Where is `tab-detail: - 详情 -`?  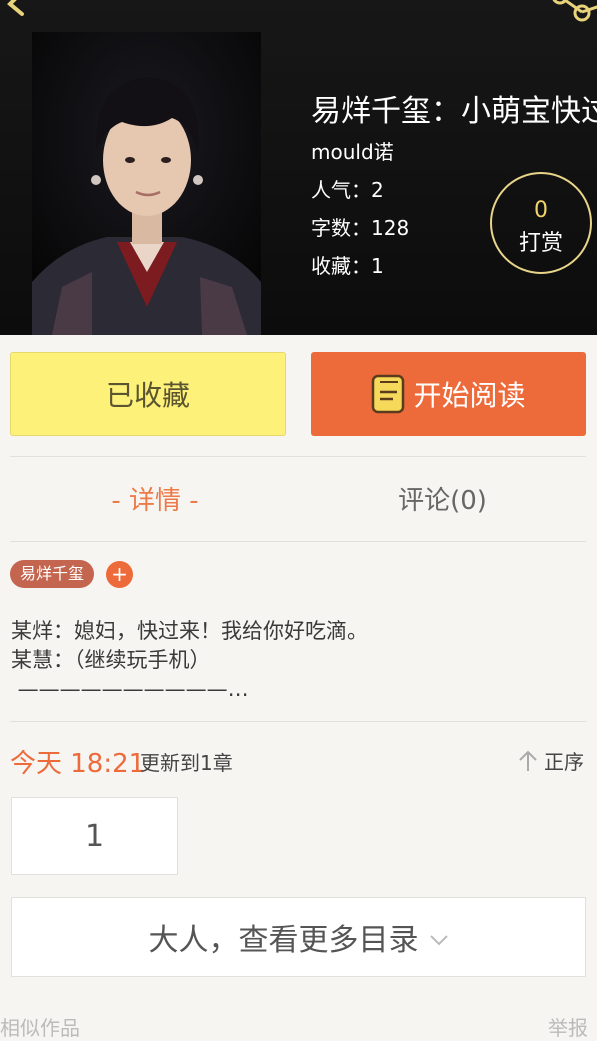
tab-detail: - 详情 - is located at coordinates (155, 498).